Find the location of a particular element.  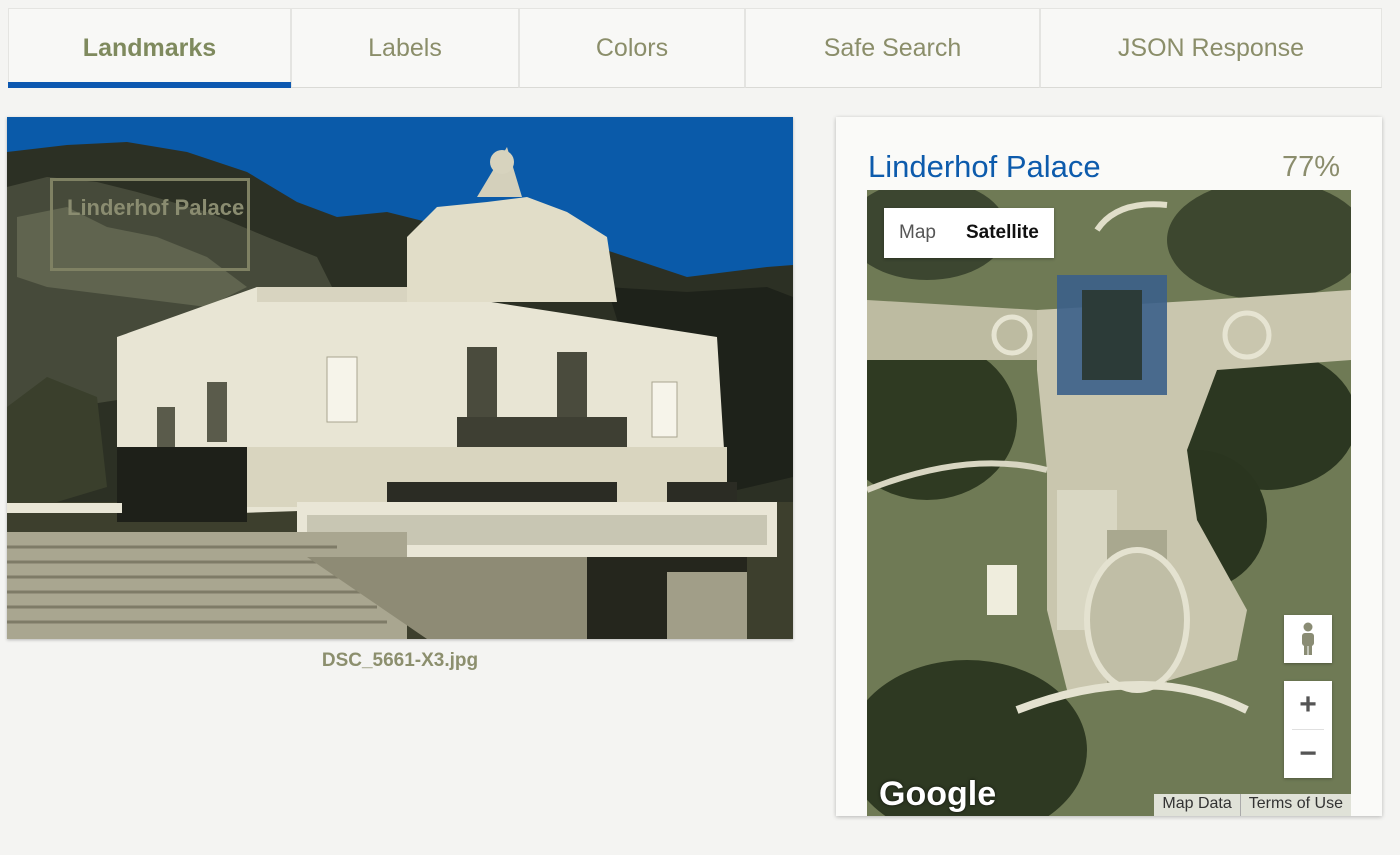

tab-labels: Labels is located at coordinates (405, 48).